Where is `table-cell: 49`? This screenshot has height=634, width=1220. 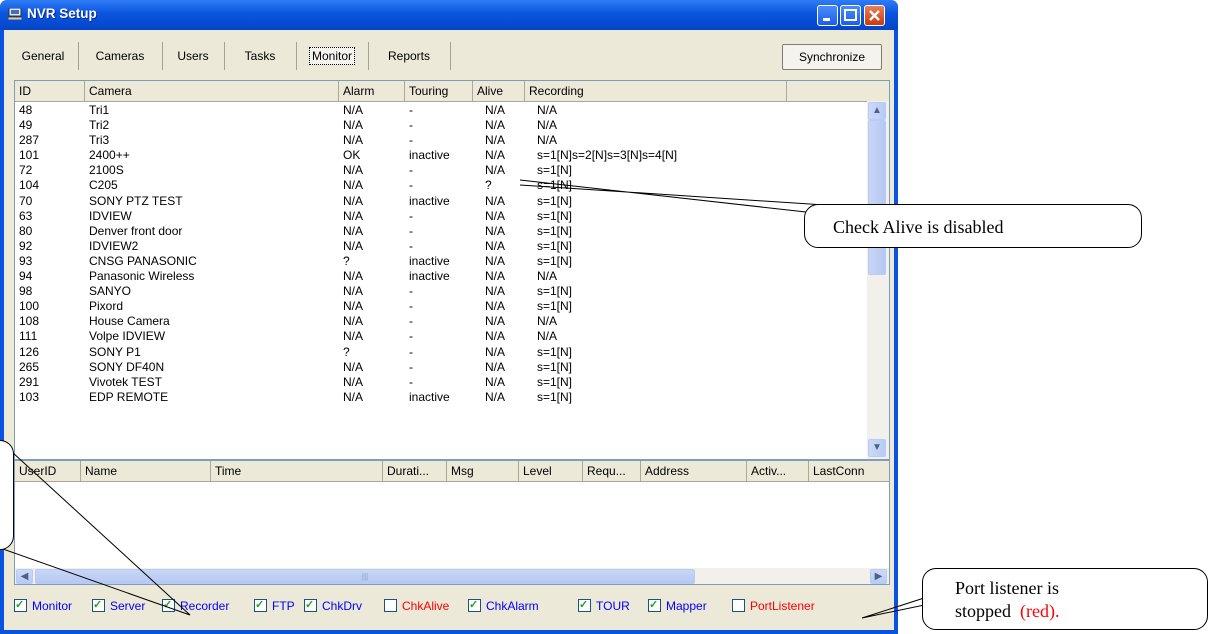 table-cell: 49 is located at coordinates (26, 125).